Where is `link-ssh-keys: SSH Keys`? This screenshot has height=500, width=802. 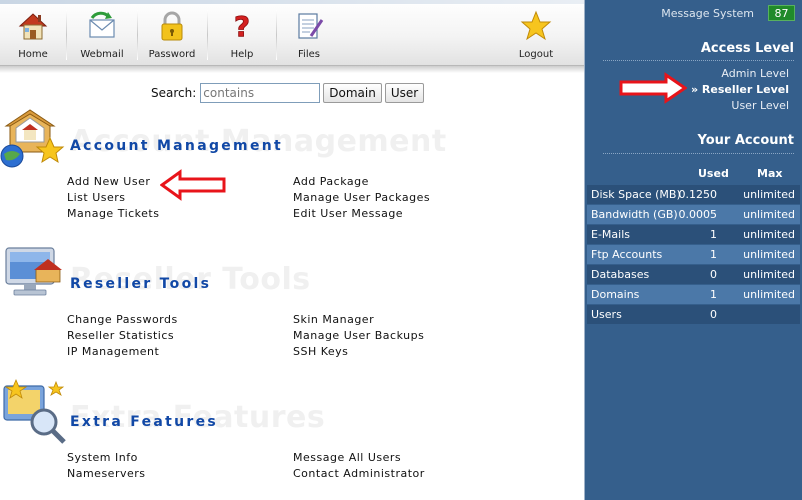
link-ssh-keys: SSH Keys is located at coordinates (320, 351).